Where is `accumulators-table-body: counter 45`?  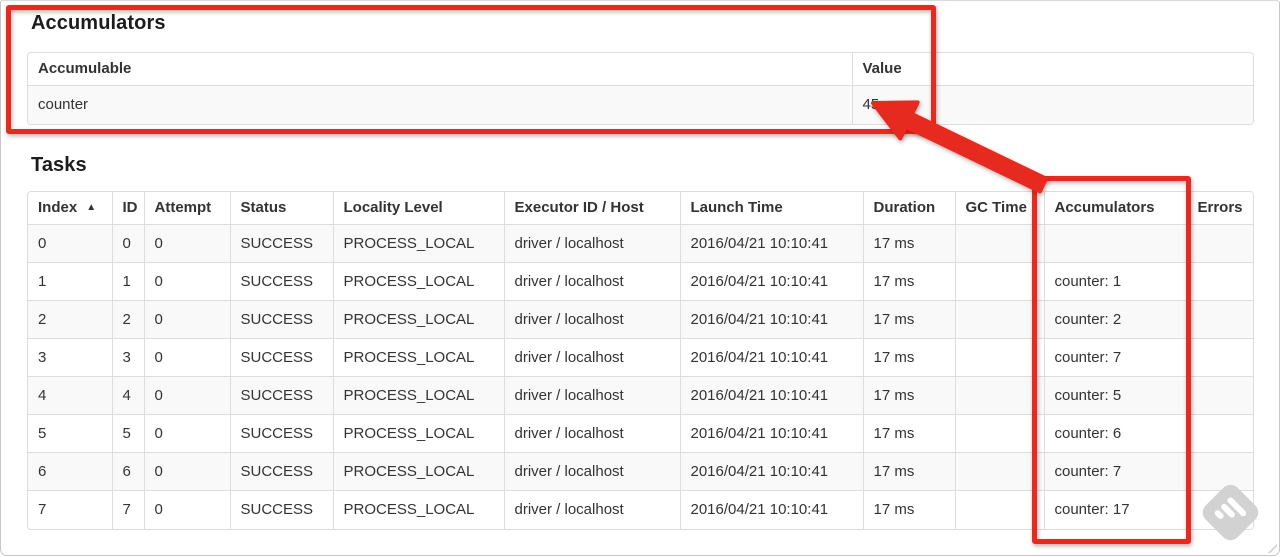 accumulators-table-body: counter 45 is located at coordinates (640, 104).